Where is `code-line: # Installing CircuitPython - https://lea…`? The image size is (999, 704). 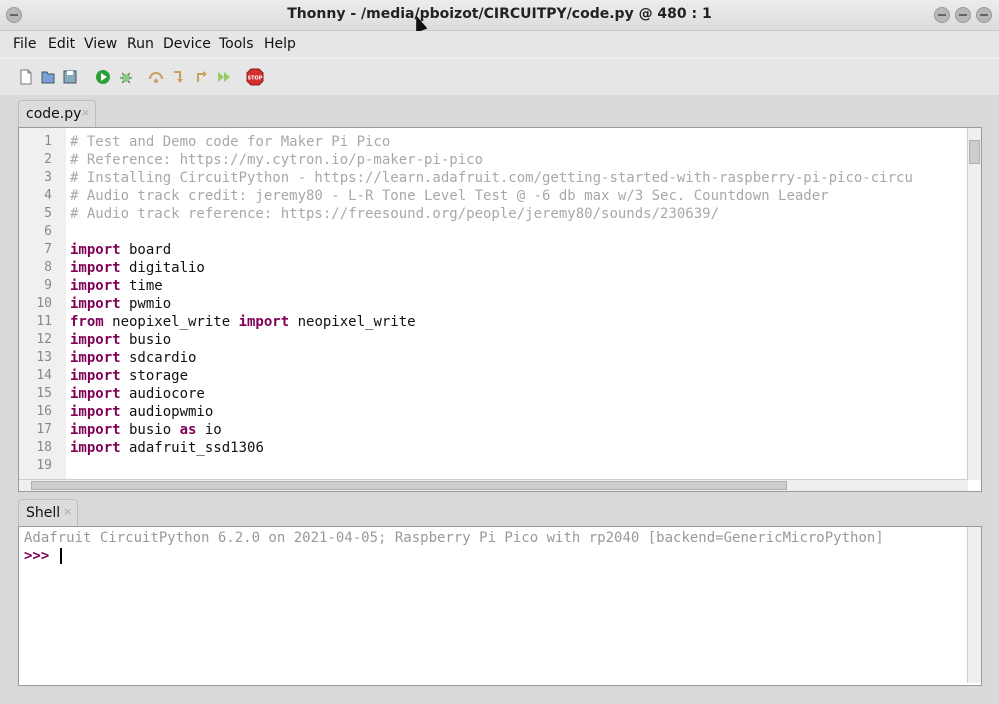
code-line: # Installing CircuitPython - https://lea… is located at coordinates (491, 178).